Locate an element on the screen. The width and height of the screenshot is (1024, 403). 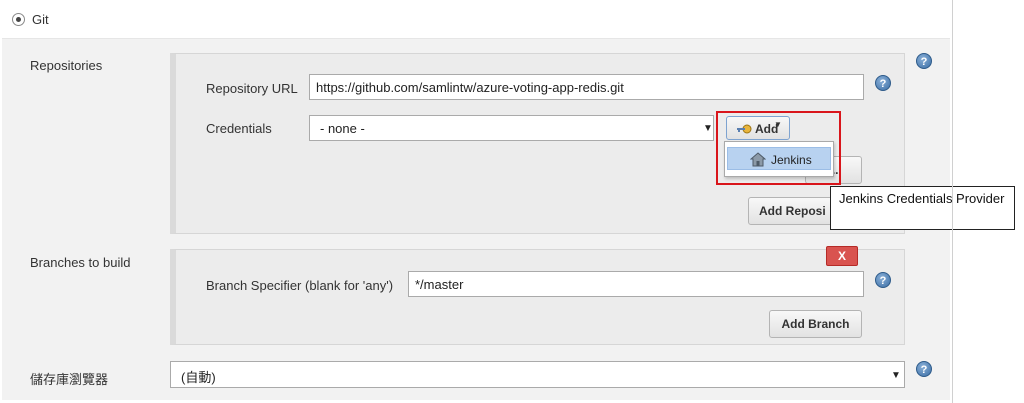
branch-specifier-input: */master is located at coordinates (636, 284).